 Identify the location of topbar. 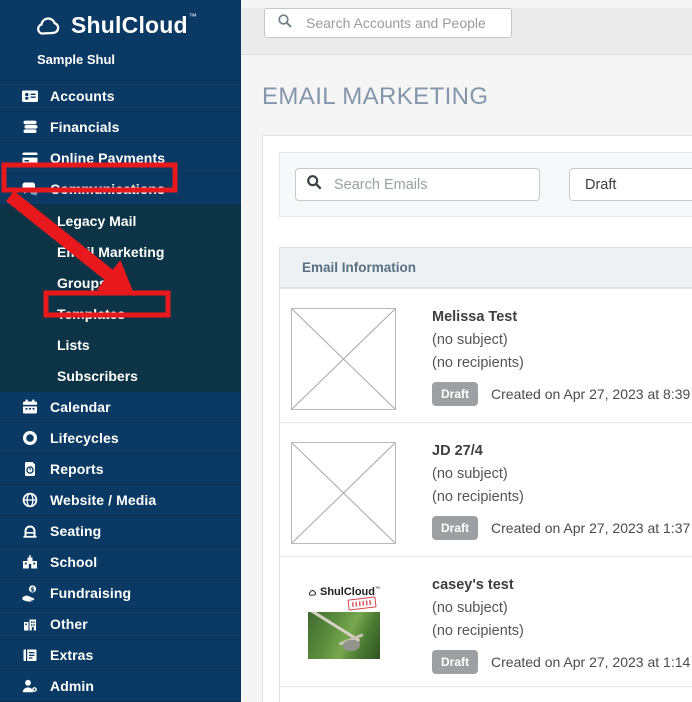
(466, 31).